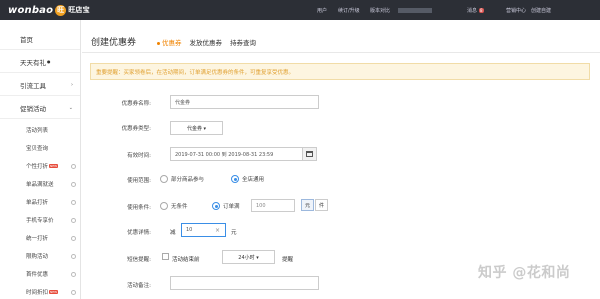  What do you see at coordinates (114, 43) in the screenshot?
I see `page-title: 创建优惠券` at bounding box center [114, 43].